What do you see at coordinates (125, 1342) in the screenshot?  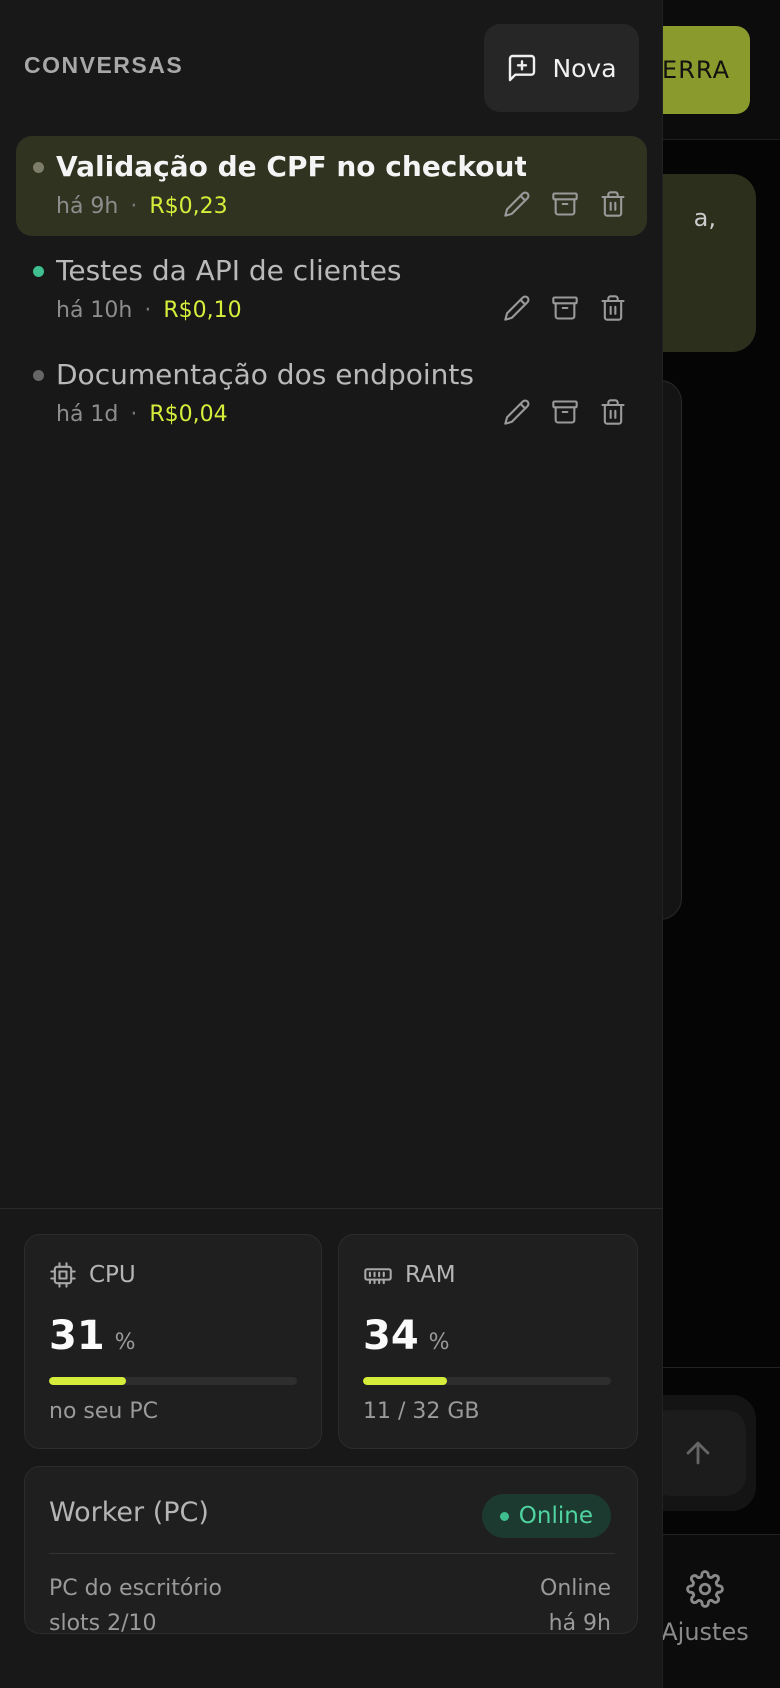 I see `cpu-unit: %` at bounding box center [125, 1342].